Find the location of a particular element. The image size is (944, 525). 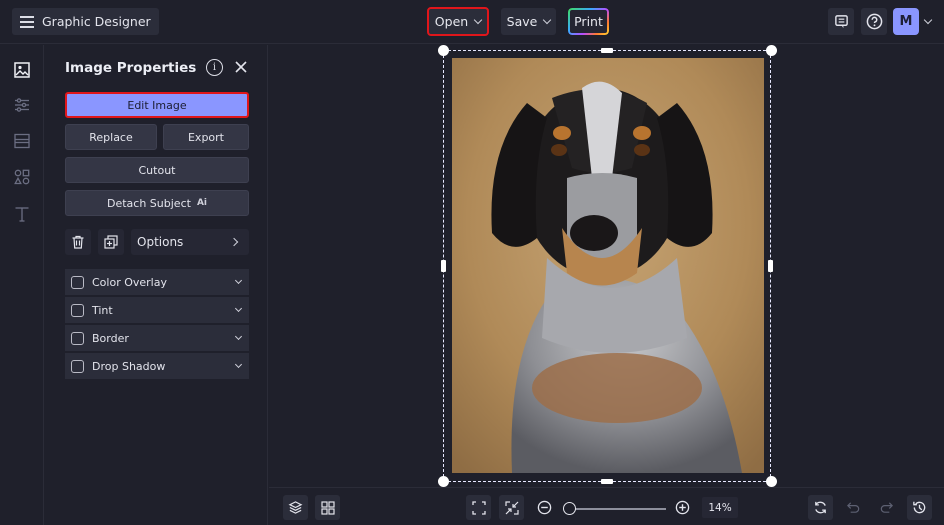

duplicate-icon is located at coordinates (111, 242).